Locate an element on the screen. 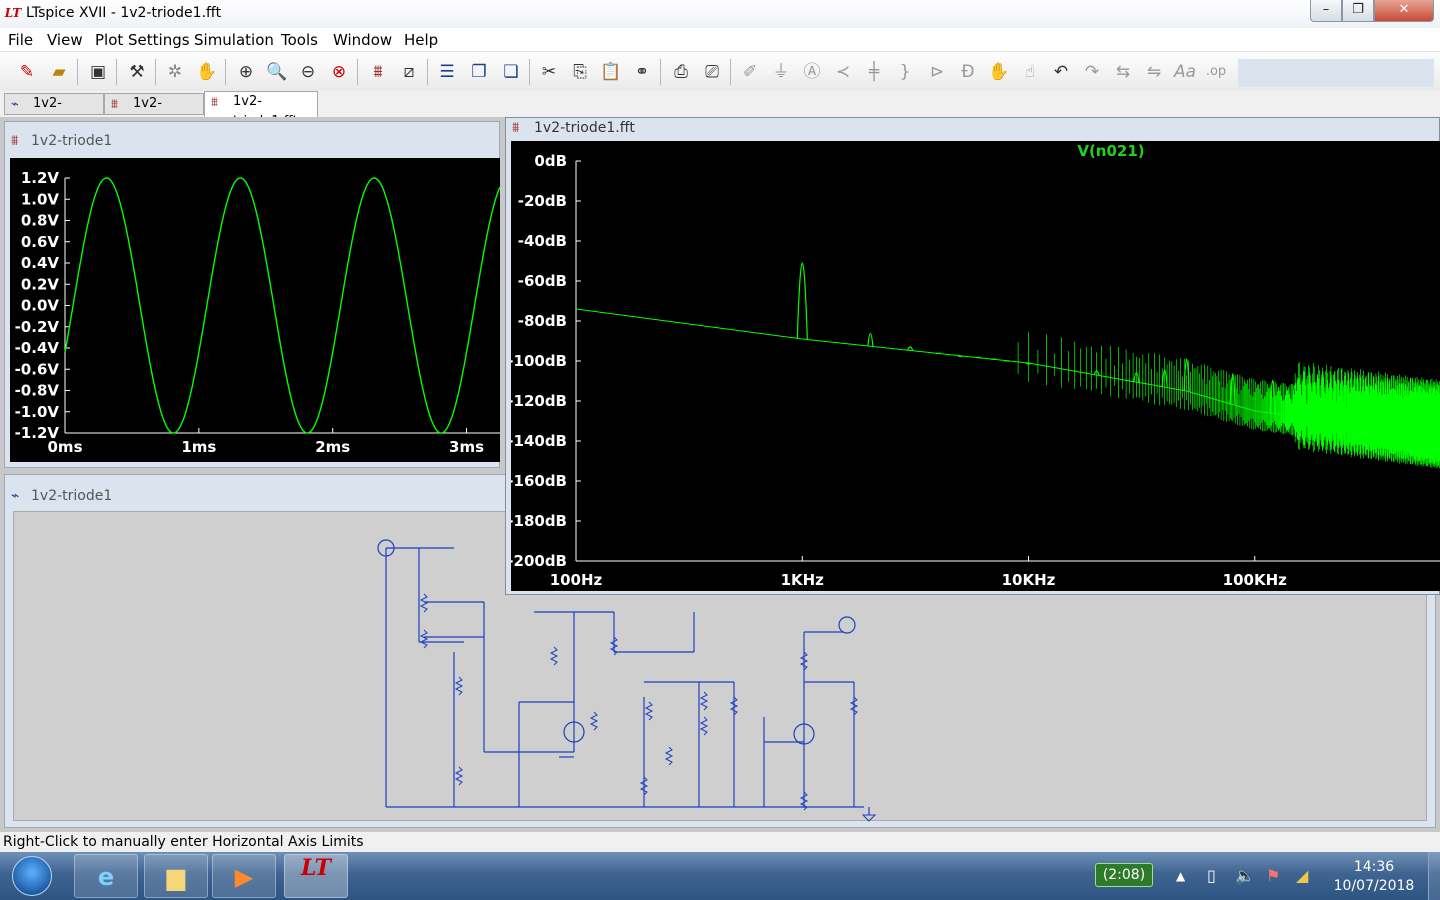 This screenshot has width=1440, height=900. show-desktop-button is located at coordinates (1434, 876).